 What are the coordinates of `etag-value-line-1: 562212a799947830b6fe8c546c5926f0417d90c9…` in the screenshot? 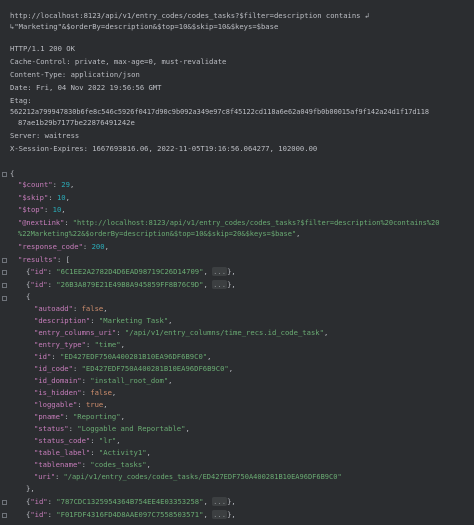 It's located at (219, 112).